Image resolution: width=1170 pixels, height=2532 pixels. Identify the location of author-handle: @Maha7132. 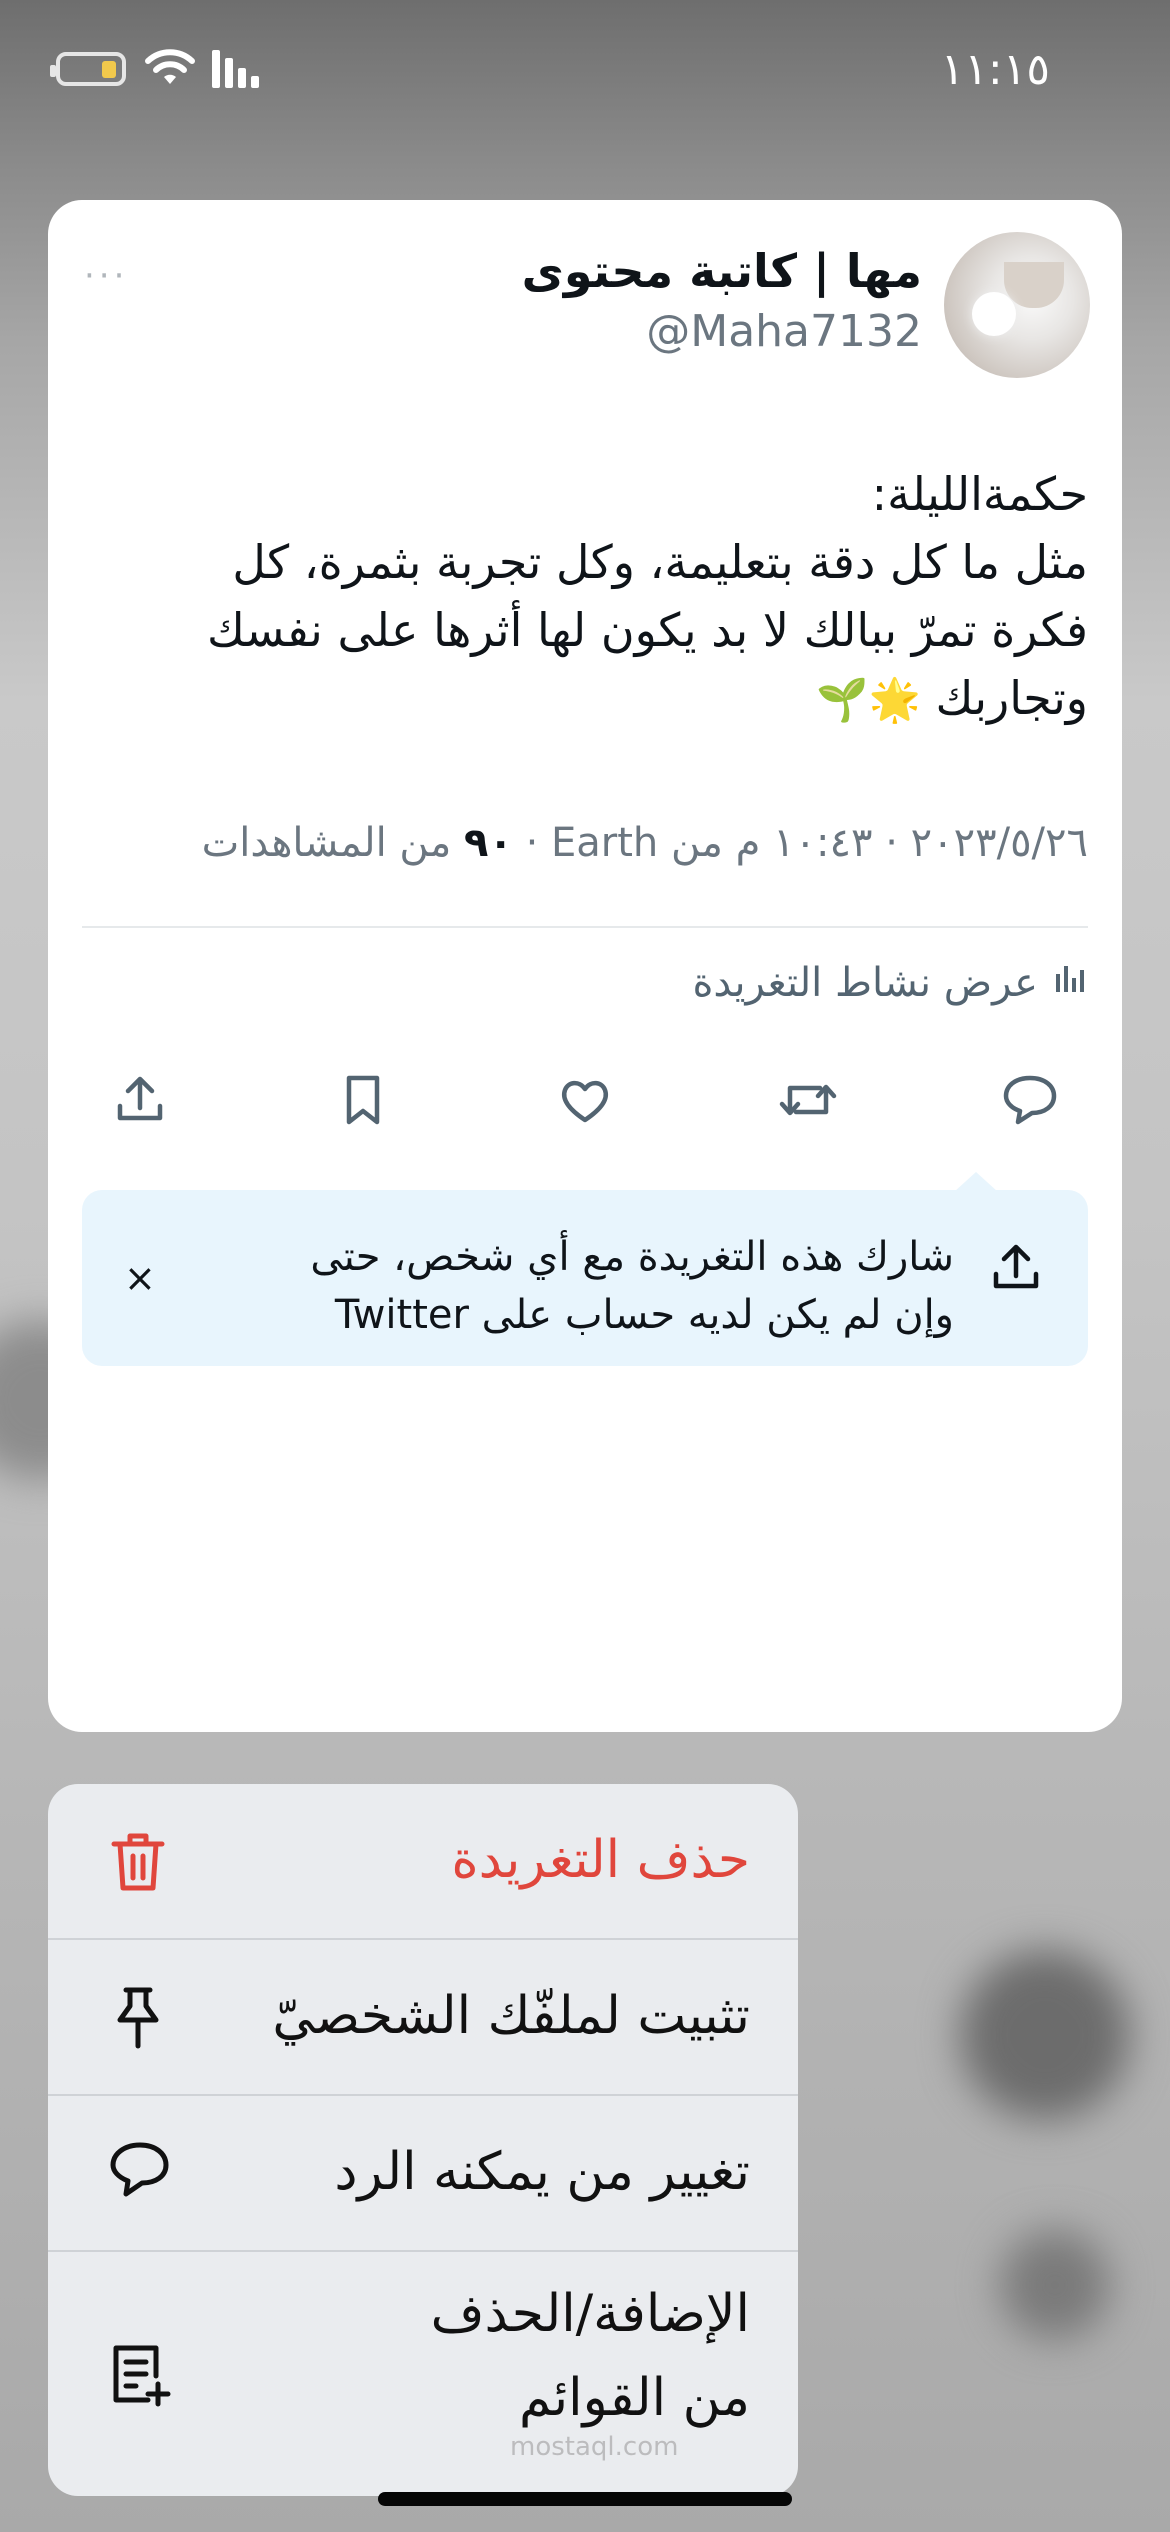
(784, 331).